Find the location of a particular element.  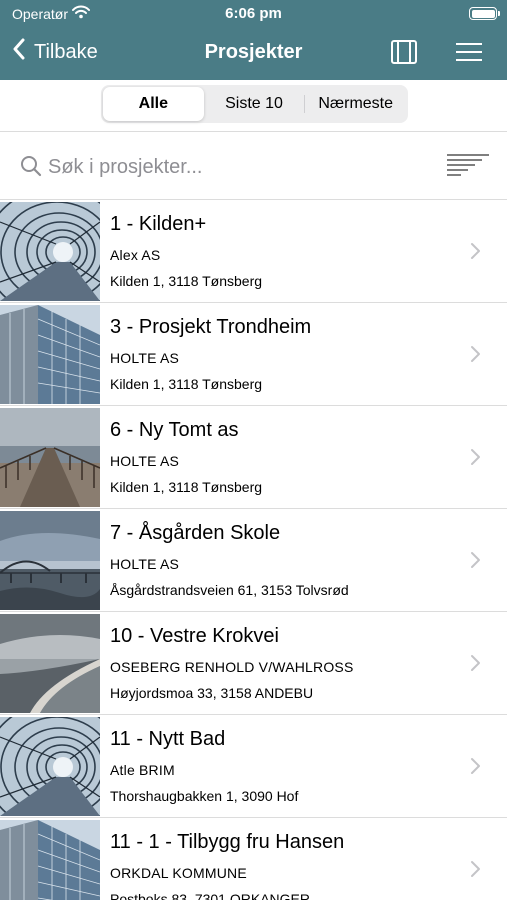

segmented-control: Alle Siste 10 Nærmeste is located at coordinates (254, 104).